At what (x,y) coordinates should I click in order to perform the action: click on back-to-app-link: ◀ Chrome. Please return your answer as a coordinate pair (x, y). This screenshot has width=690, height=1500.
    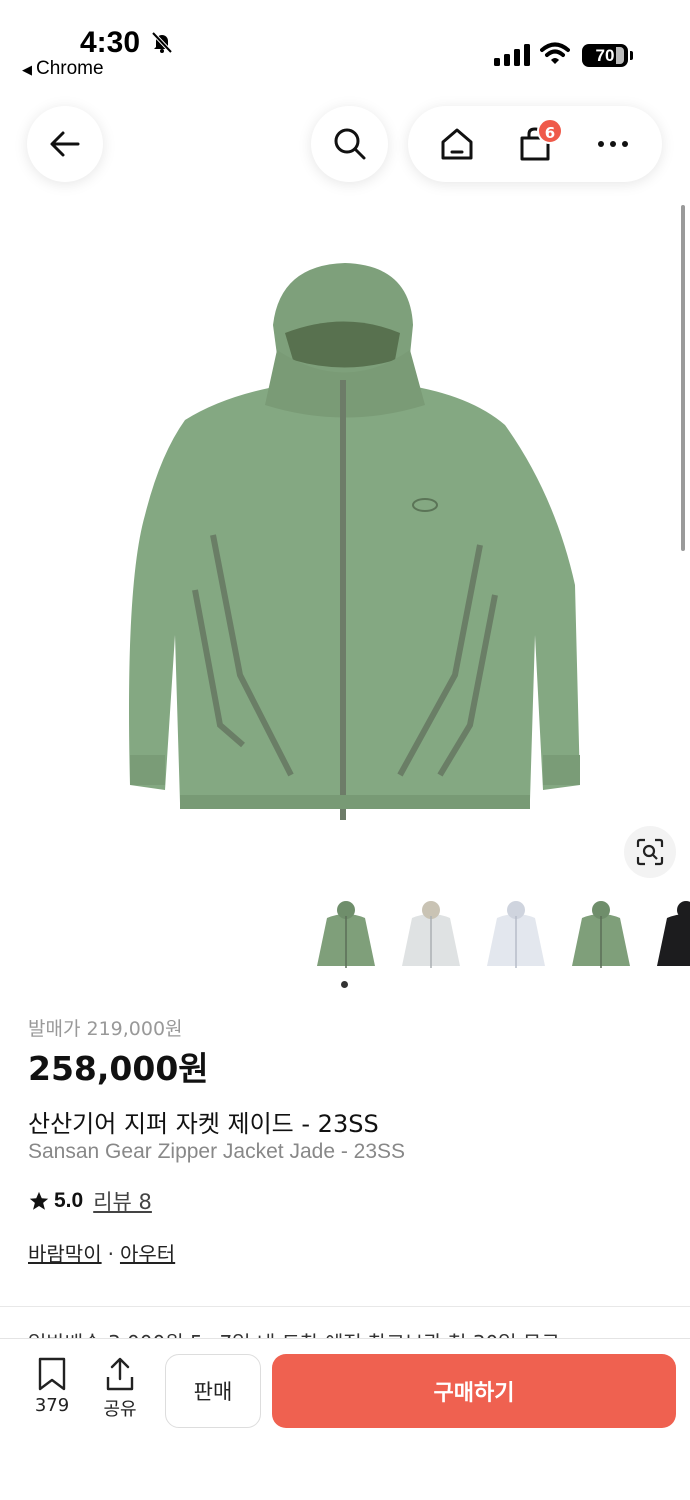
    Looking at the image, I should click on (63, 69).